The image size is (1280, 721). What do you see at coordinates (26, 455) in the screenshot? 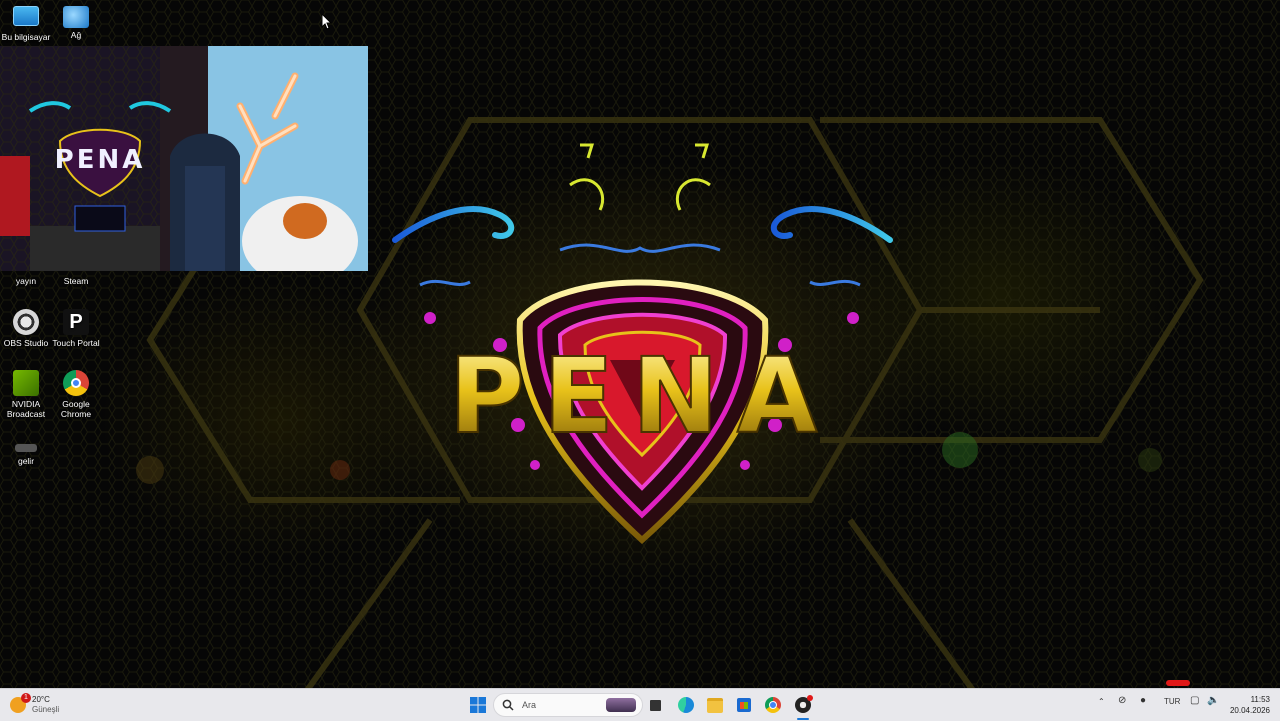
I see `desktop-icon-gelir: gelir` at bounding box center [26, 455].